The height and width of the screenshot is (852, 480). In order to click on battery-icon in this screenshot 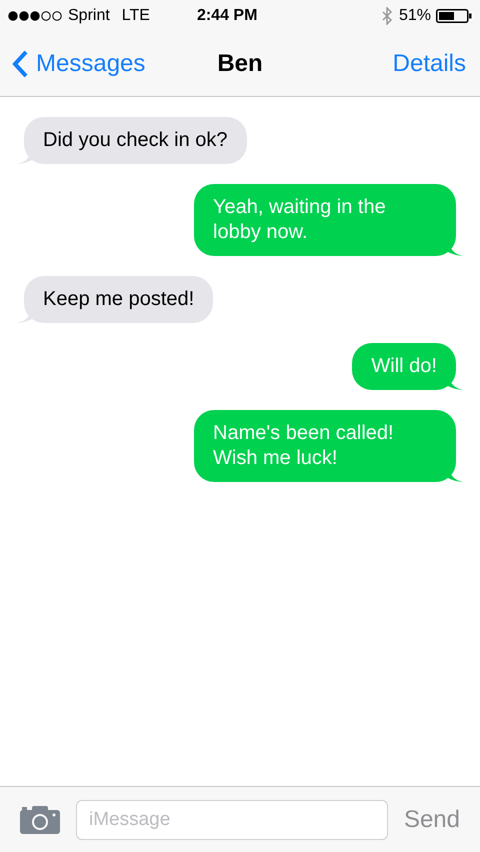, I will do `click(454, 16)`.